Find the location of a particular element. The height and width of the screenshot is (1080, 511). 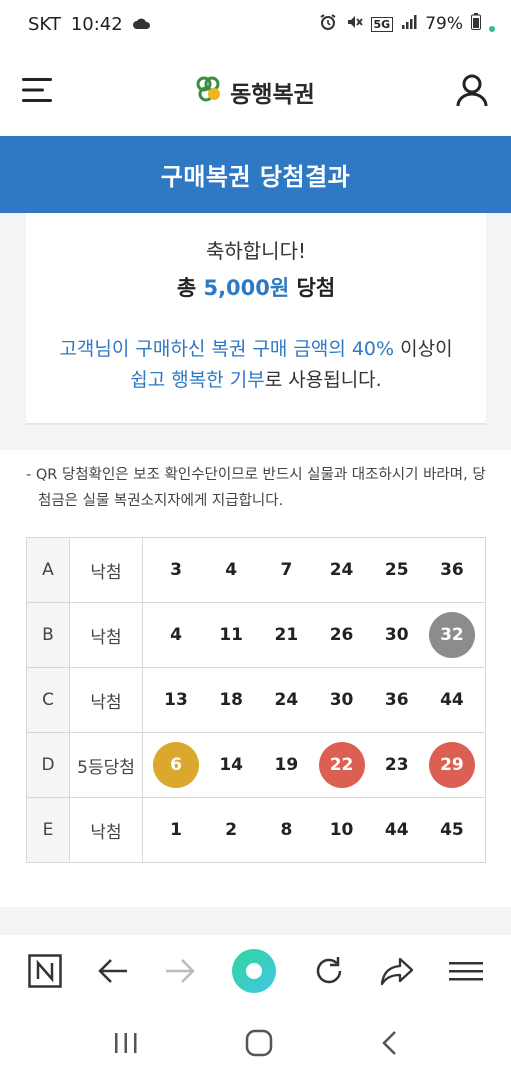

ticket-row: E 낙첨 1 2 8 10 44 45 is located at coordinates (256, 830).